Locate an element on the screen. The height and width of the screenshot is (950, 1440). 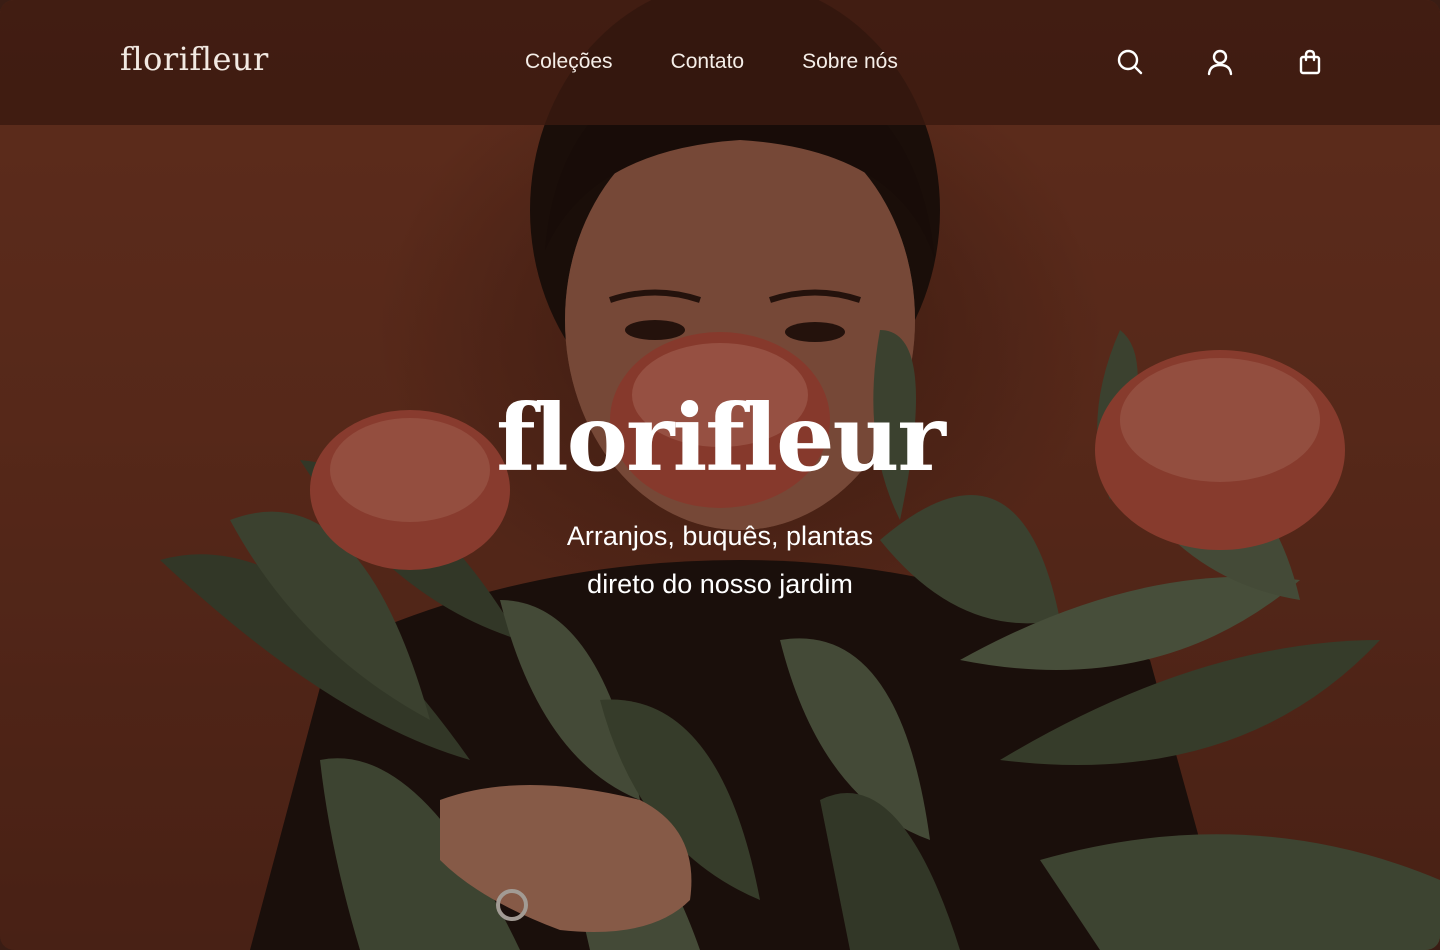
main-nav: Coleções Contato Sobre nós is located at coordinates (711, 62).